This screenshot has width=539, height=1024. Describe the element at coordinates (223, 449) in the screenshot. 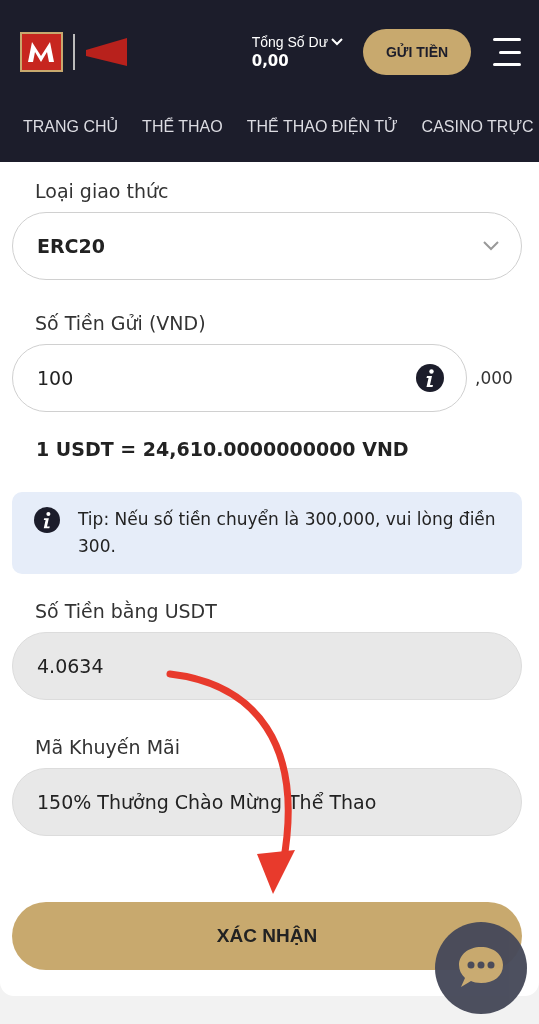

I see `exchange-rate: 1 USDT = 24,610.0000000000 VND` at that location.